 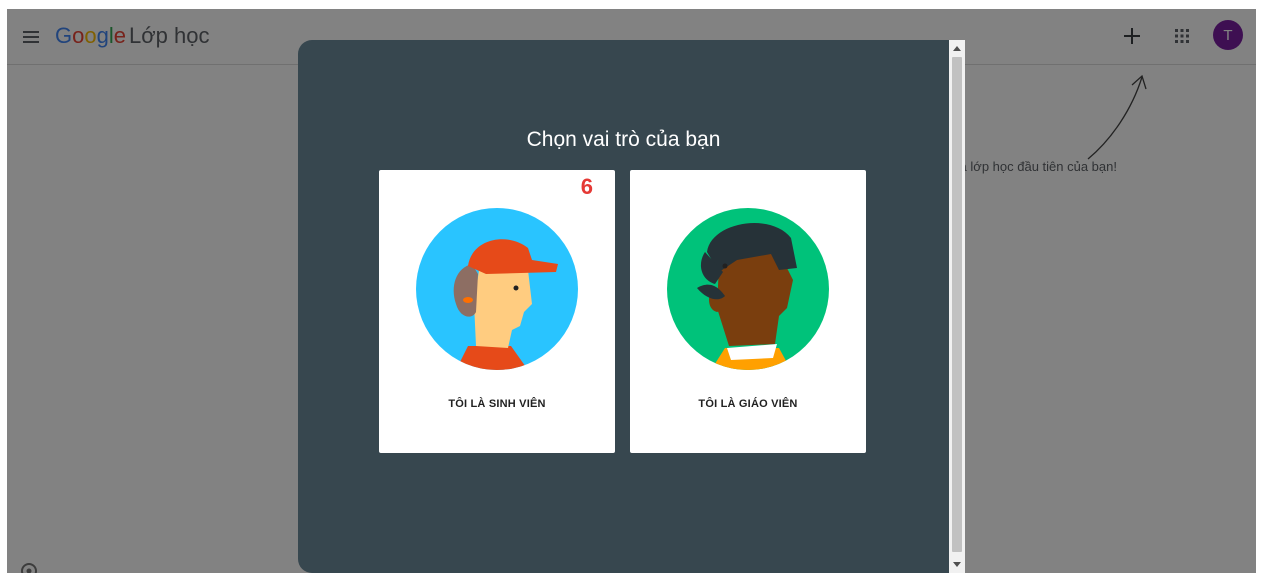 I want to click on scroll-down-icon, so click(x=957, y=564).